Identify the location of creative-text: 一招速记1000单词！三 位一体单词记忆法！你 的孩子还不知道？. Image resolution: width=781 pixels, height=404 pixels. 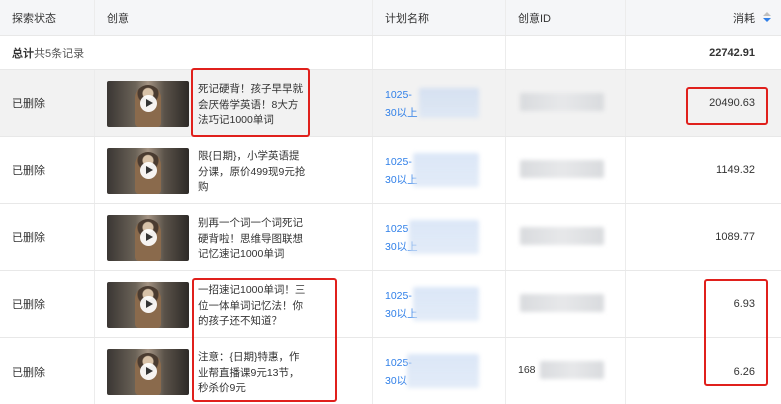
(252, 305).